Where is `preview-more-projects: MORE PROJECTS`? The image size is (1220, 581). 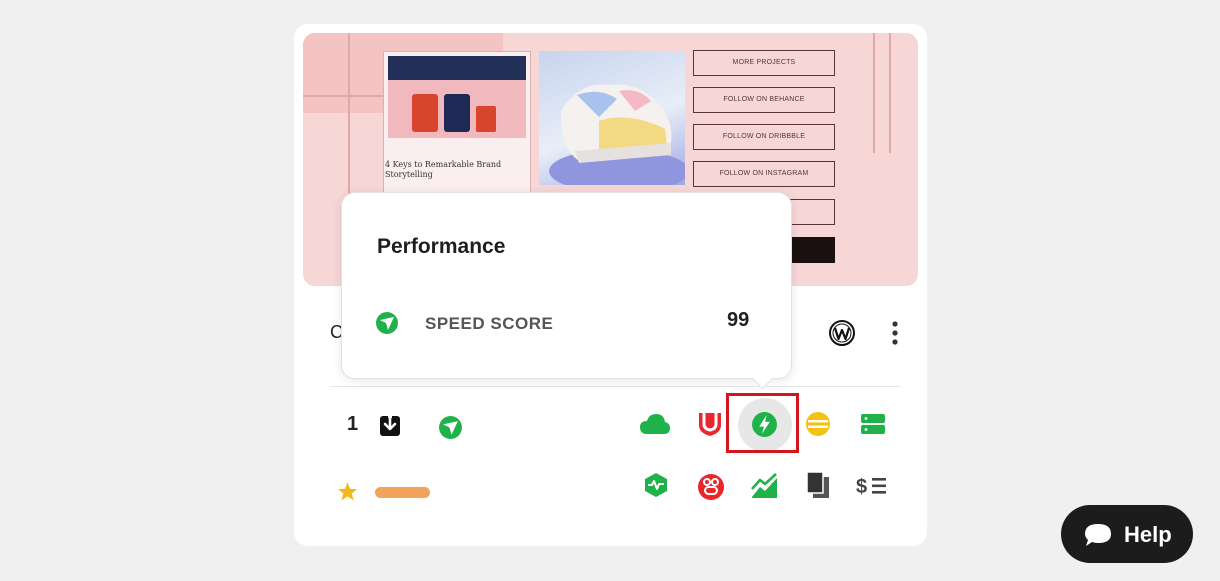
preview-more-projects: MORE PROJECTS is located at coordinates (764, 63).